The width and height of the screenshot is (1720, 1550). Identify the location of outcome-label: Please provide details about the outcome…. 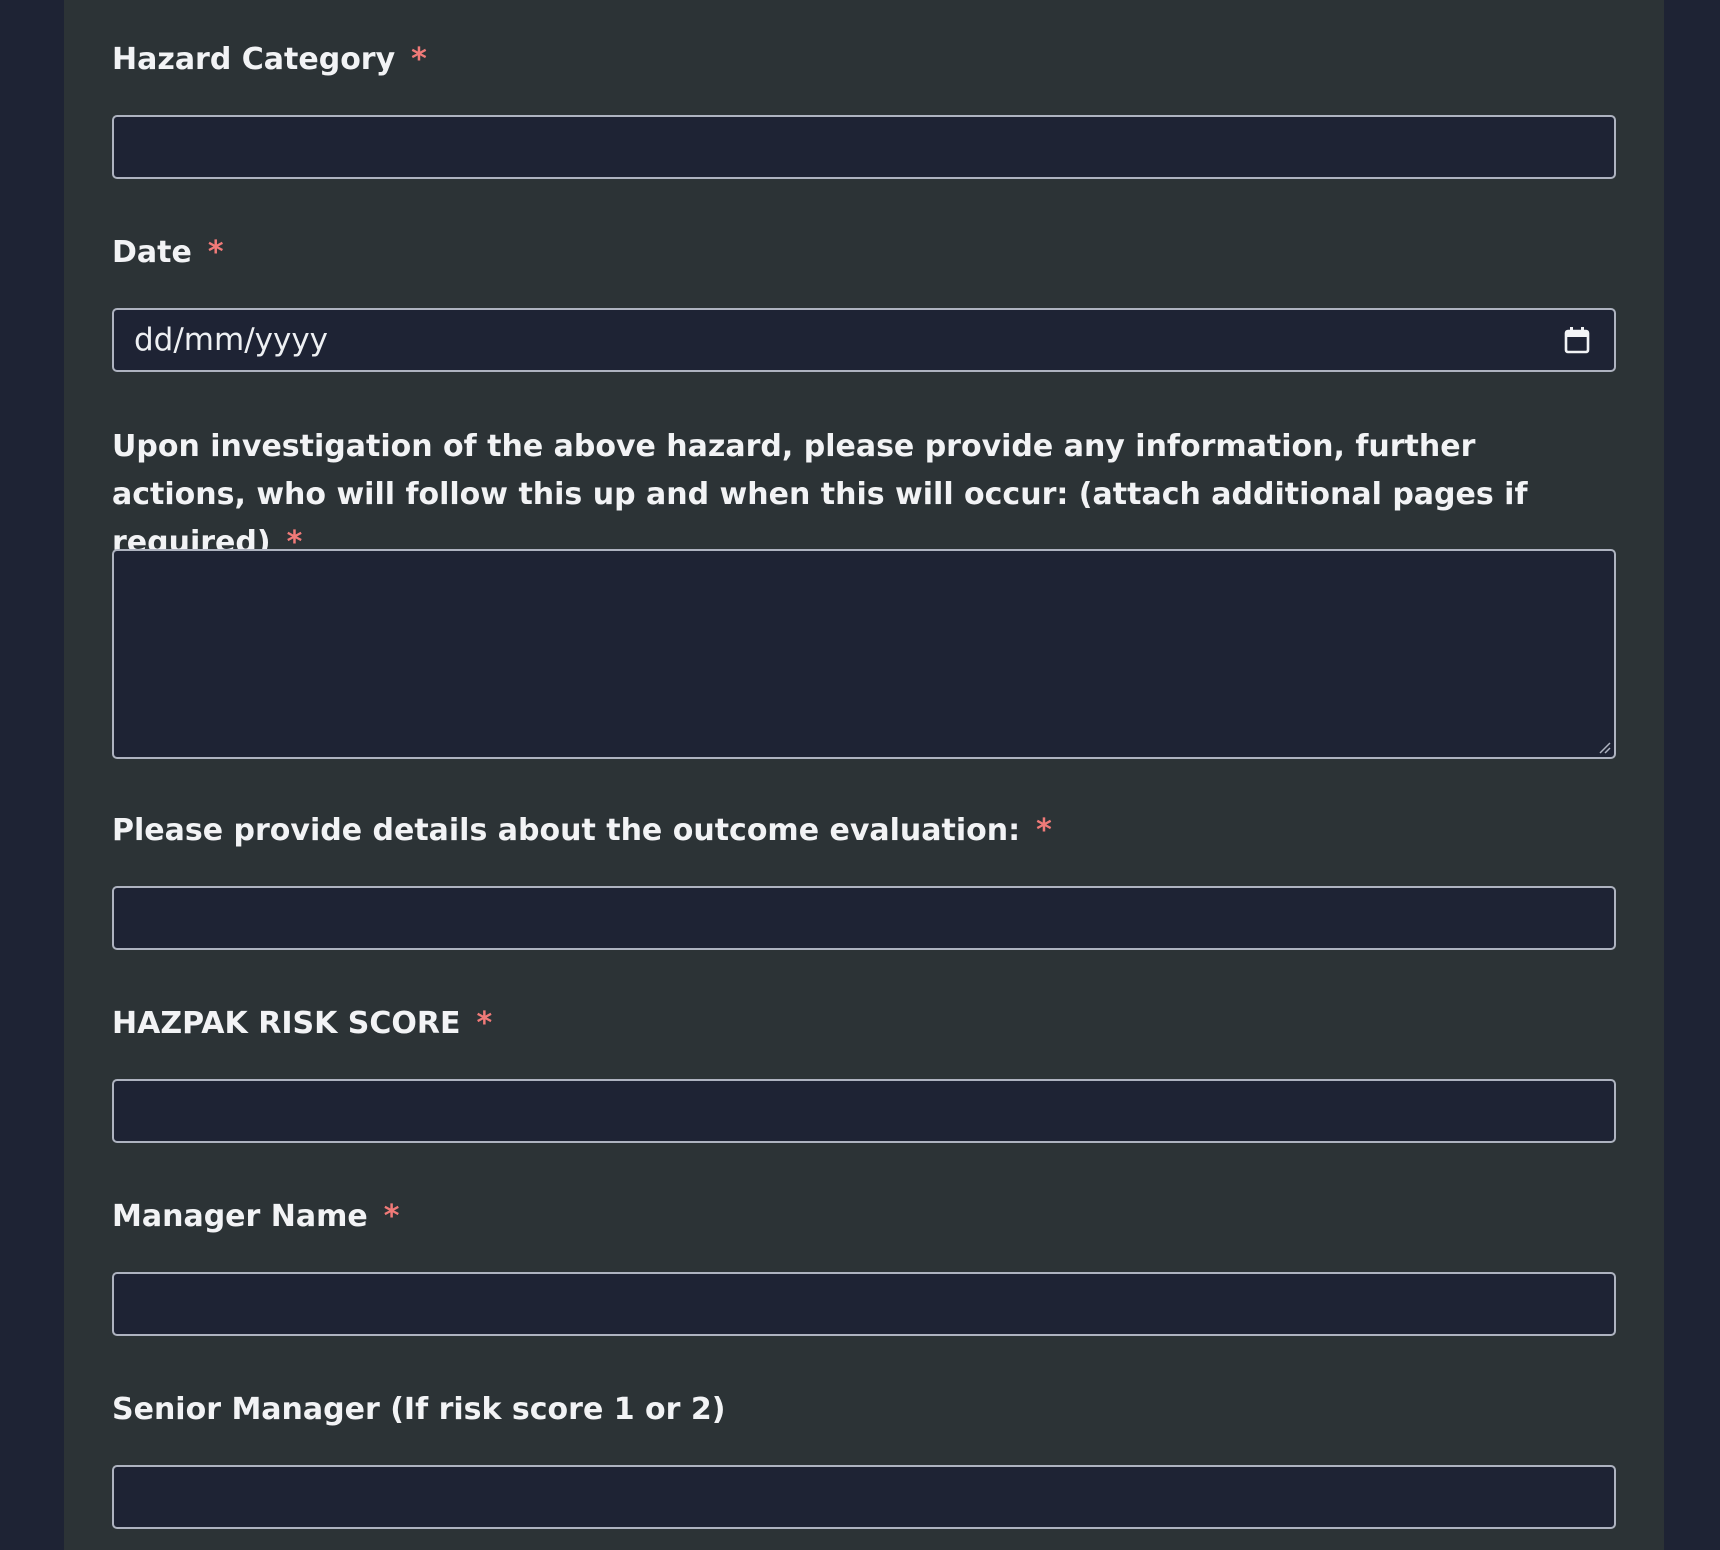
(864, 831).